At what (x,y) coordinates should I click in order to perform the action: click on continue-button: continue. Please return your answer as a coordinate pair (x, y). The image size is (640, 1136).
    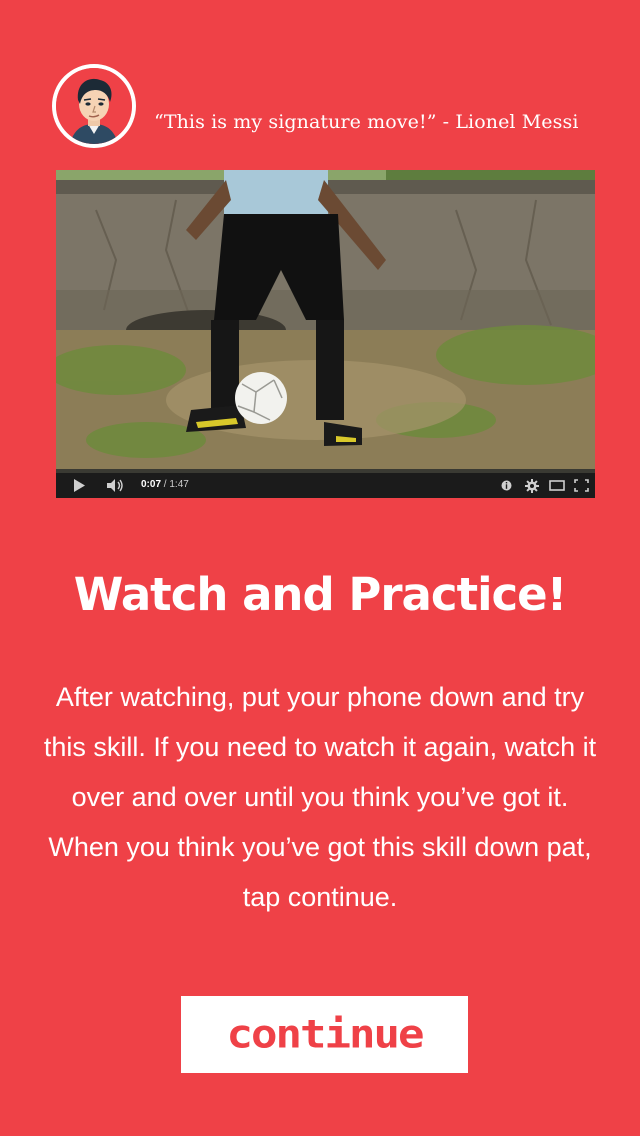
    Looking at the image, I should click on (324, 1034).